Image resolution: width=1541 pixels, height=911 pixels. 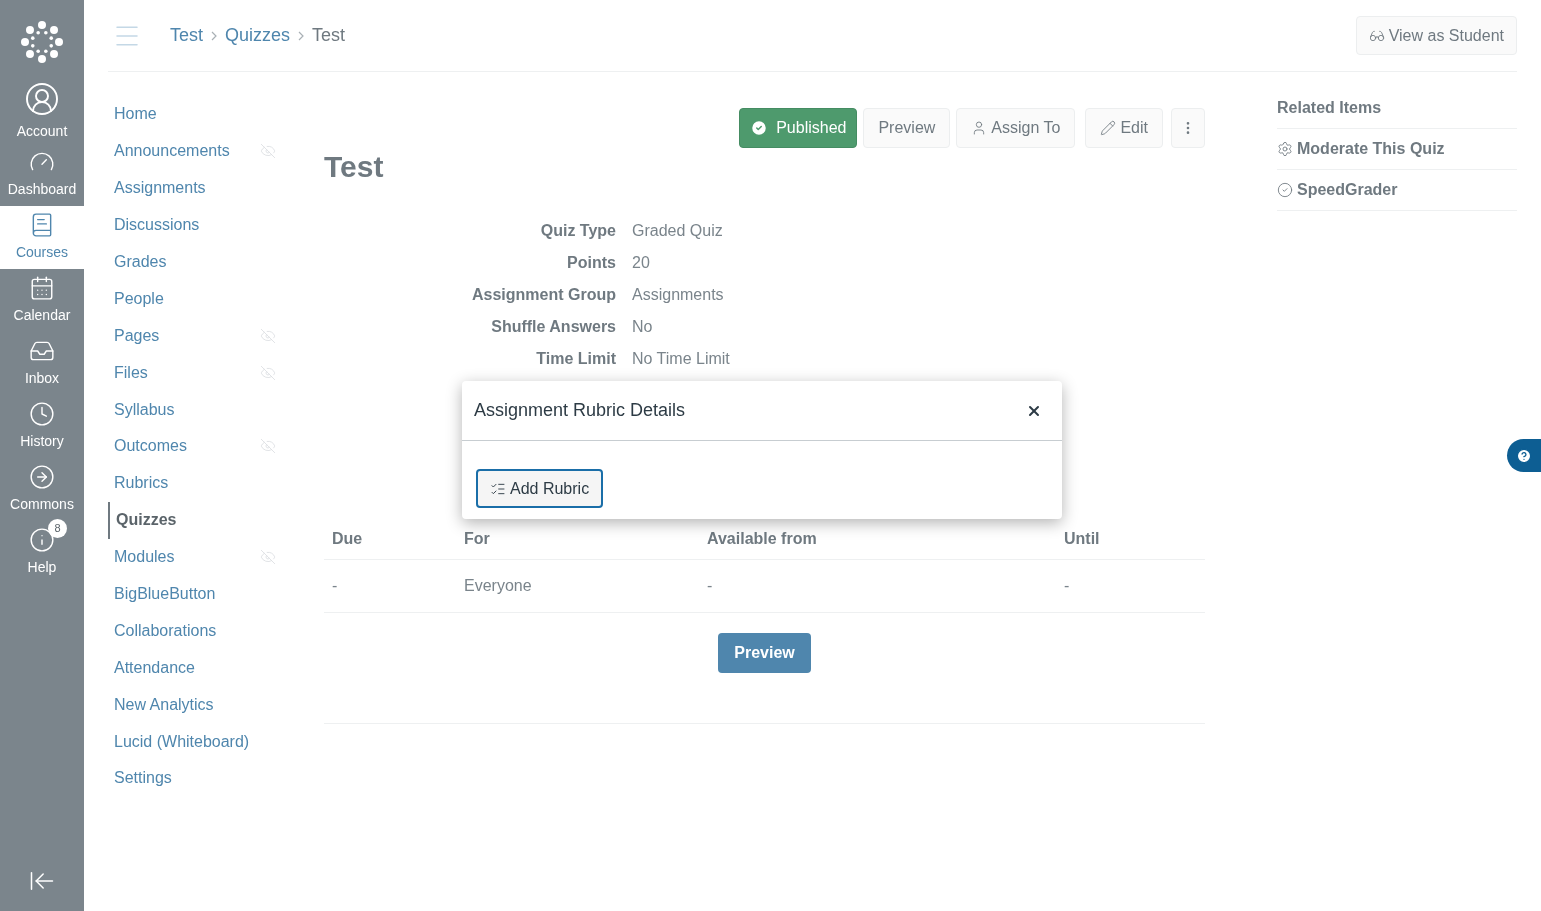 I want to click on help-icon, so click(x=42, y=540).